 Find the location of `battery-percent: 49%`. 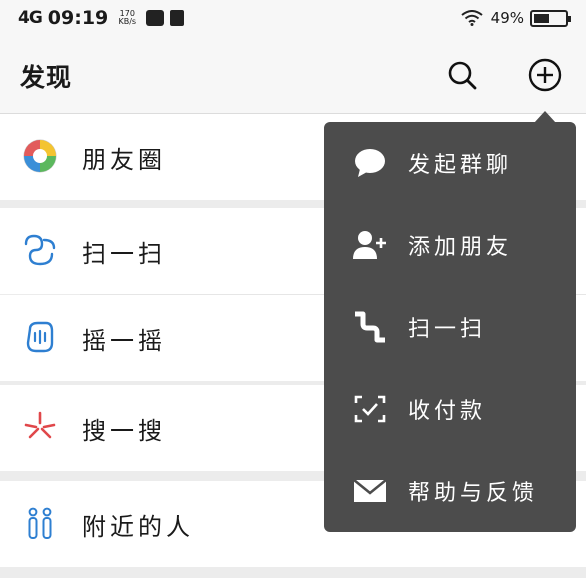

battery-percent: 49% is located at coordinates (507, 18).